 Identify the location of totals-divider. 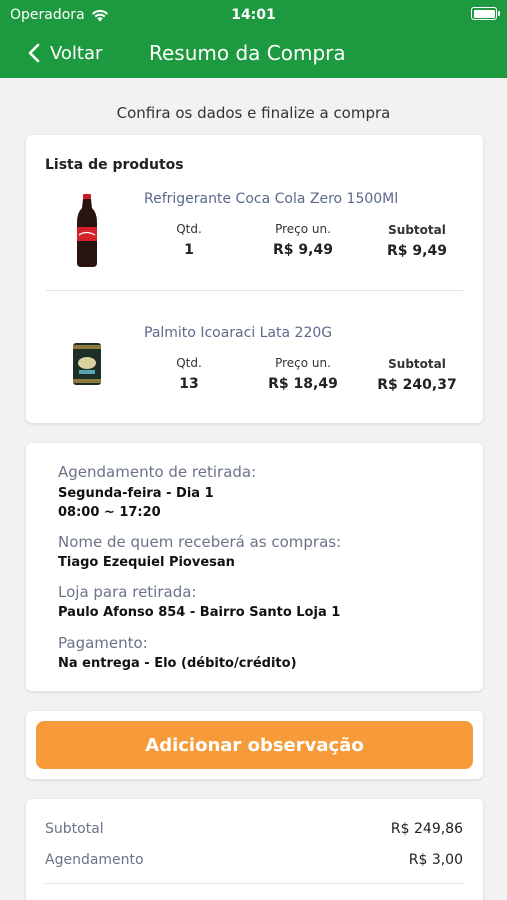
(254, 883).